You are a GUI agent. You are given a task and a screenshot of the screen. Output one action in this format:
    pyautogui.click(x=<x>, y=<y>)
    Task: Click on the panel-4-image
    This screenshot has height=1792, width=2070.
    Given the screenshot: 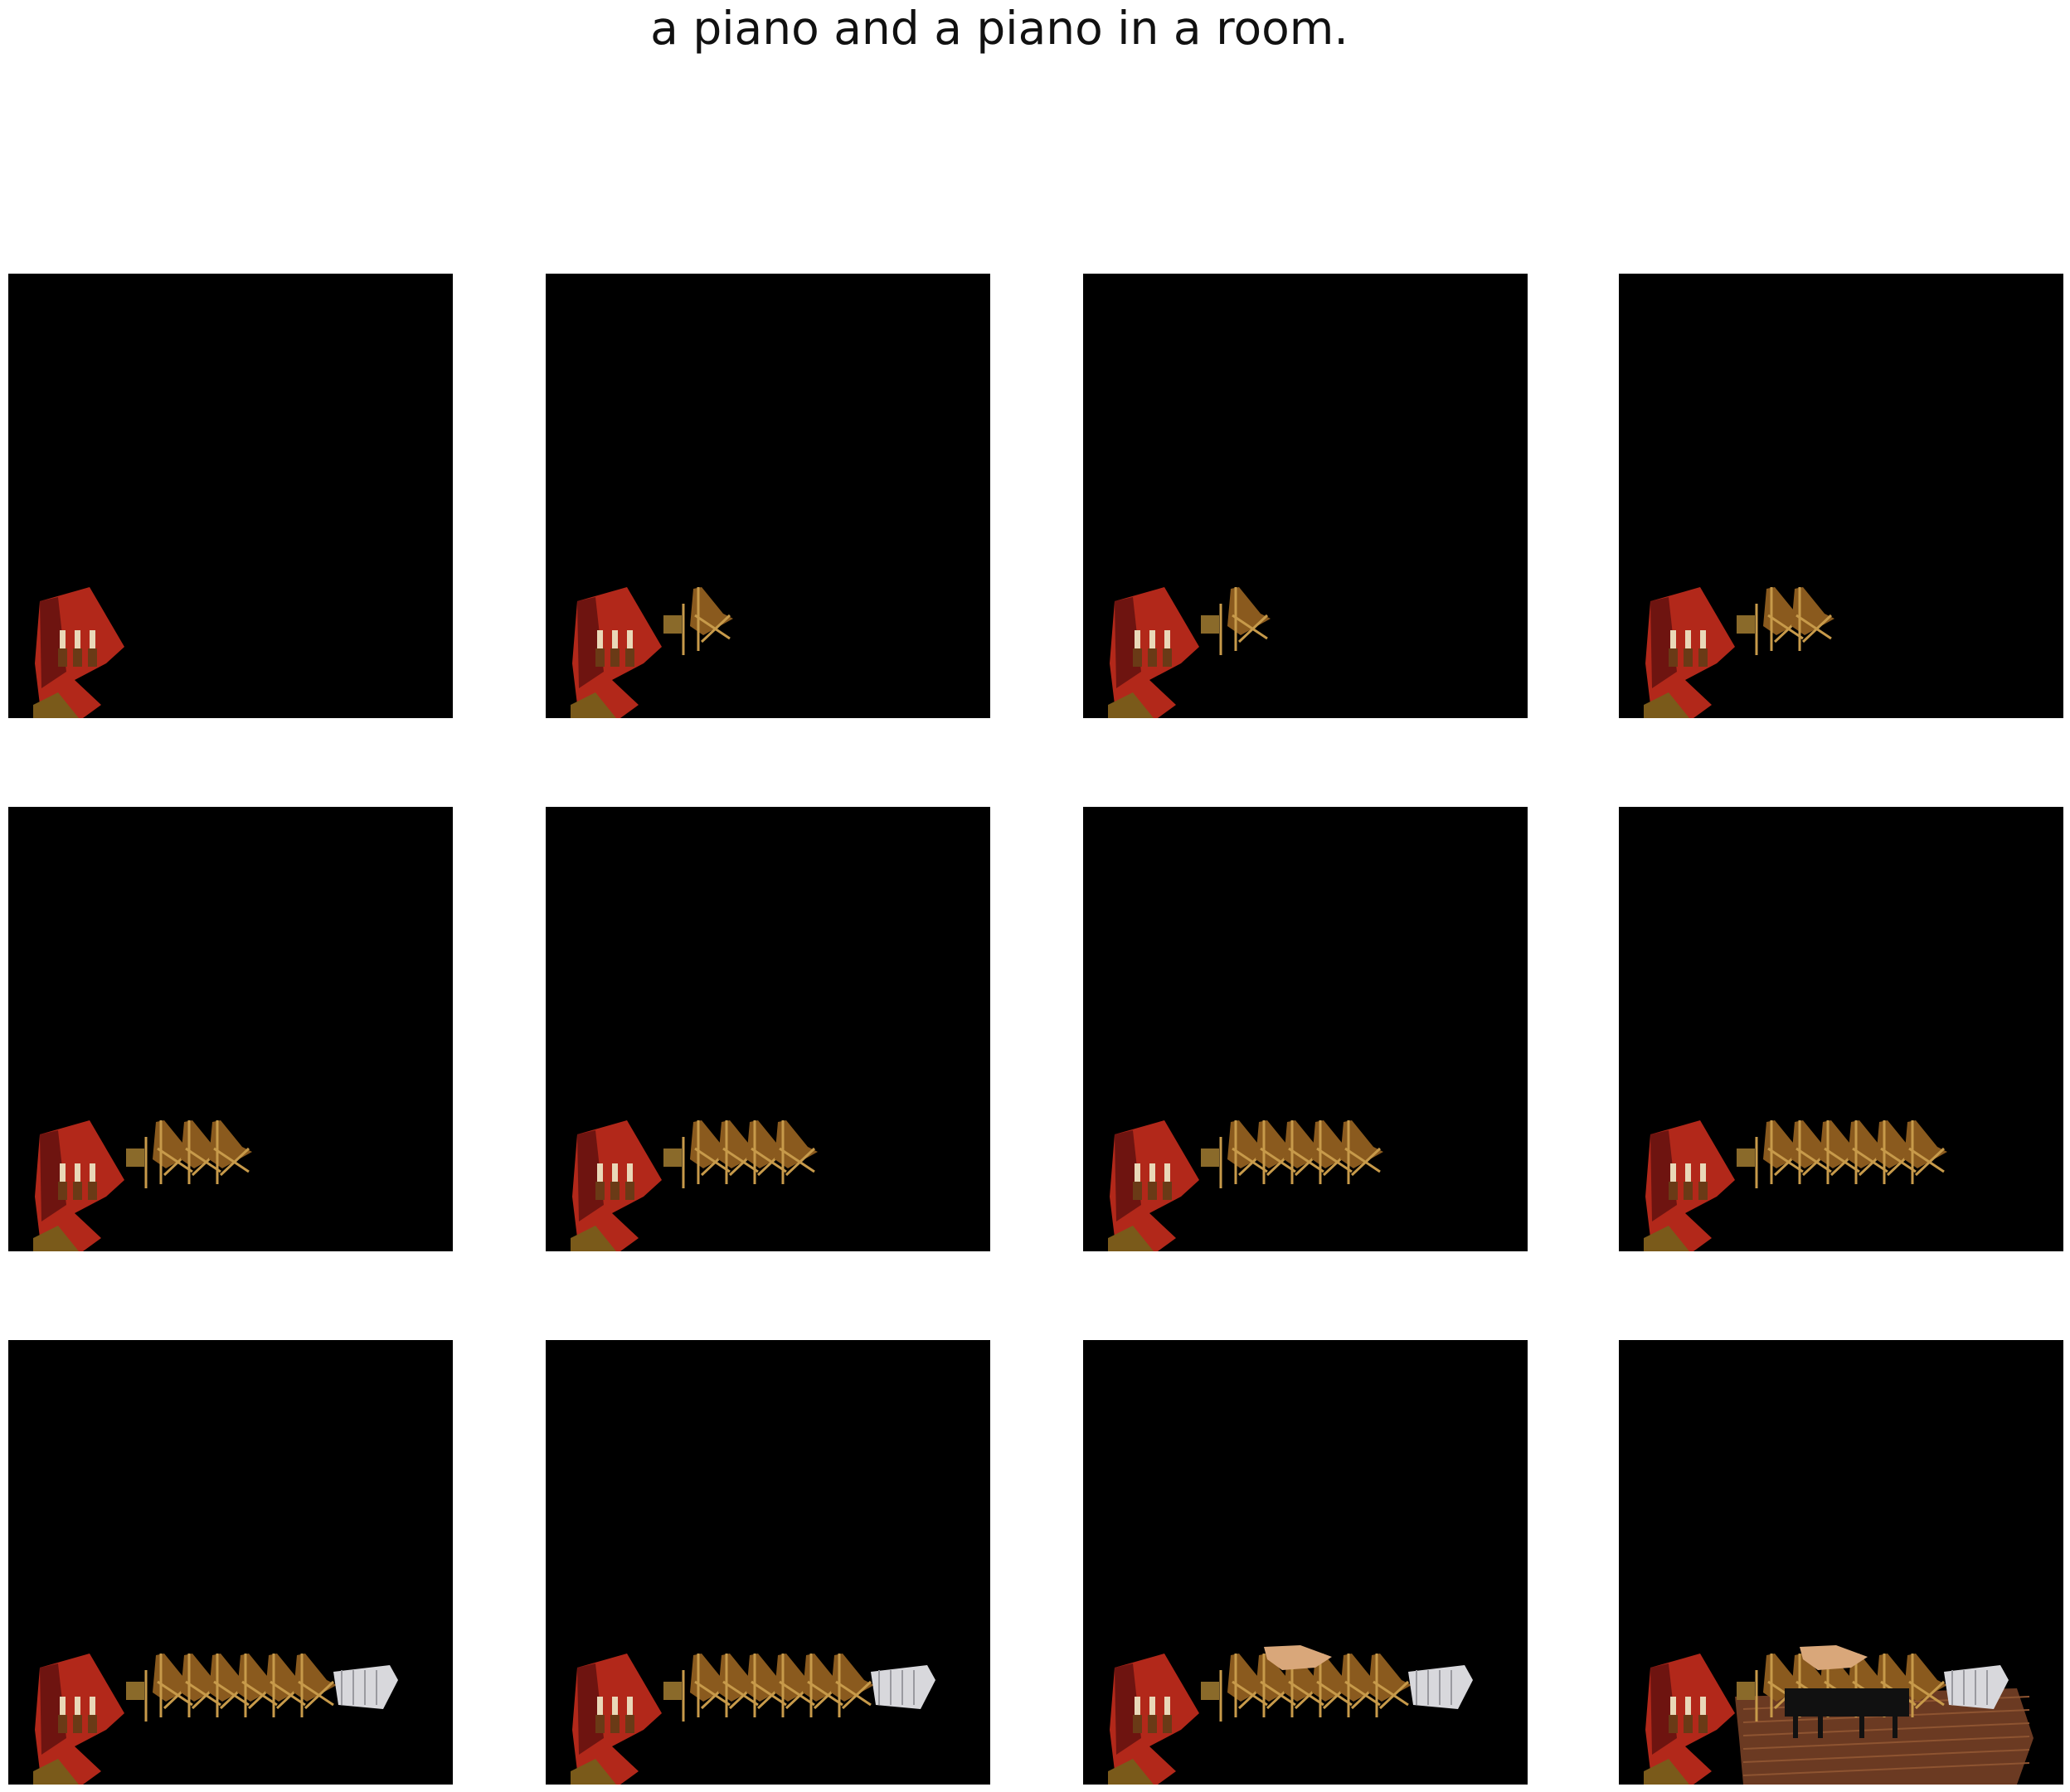 What is the action you would take?
    pyautogui.click(x=1739, y=652)
    